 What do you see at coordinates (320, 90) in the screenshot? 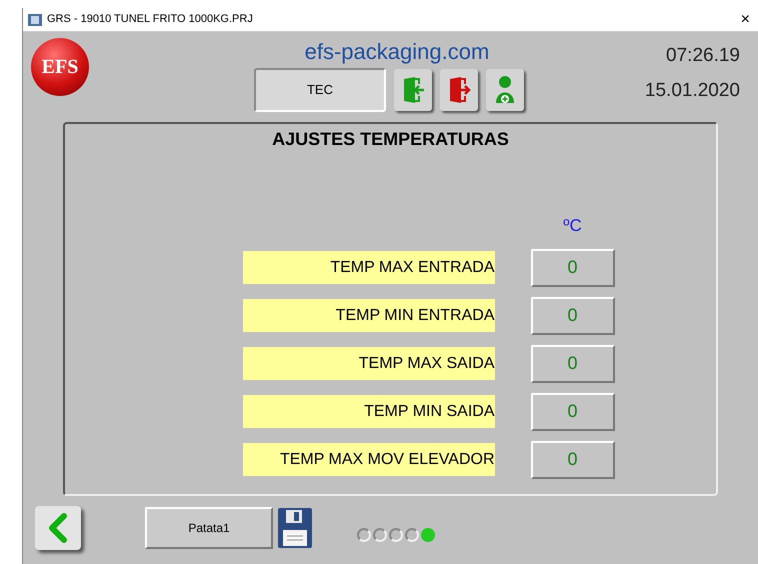
I see `user-field: TEC` at bounding box center [320, 90].